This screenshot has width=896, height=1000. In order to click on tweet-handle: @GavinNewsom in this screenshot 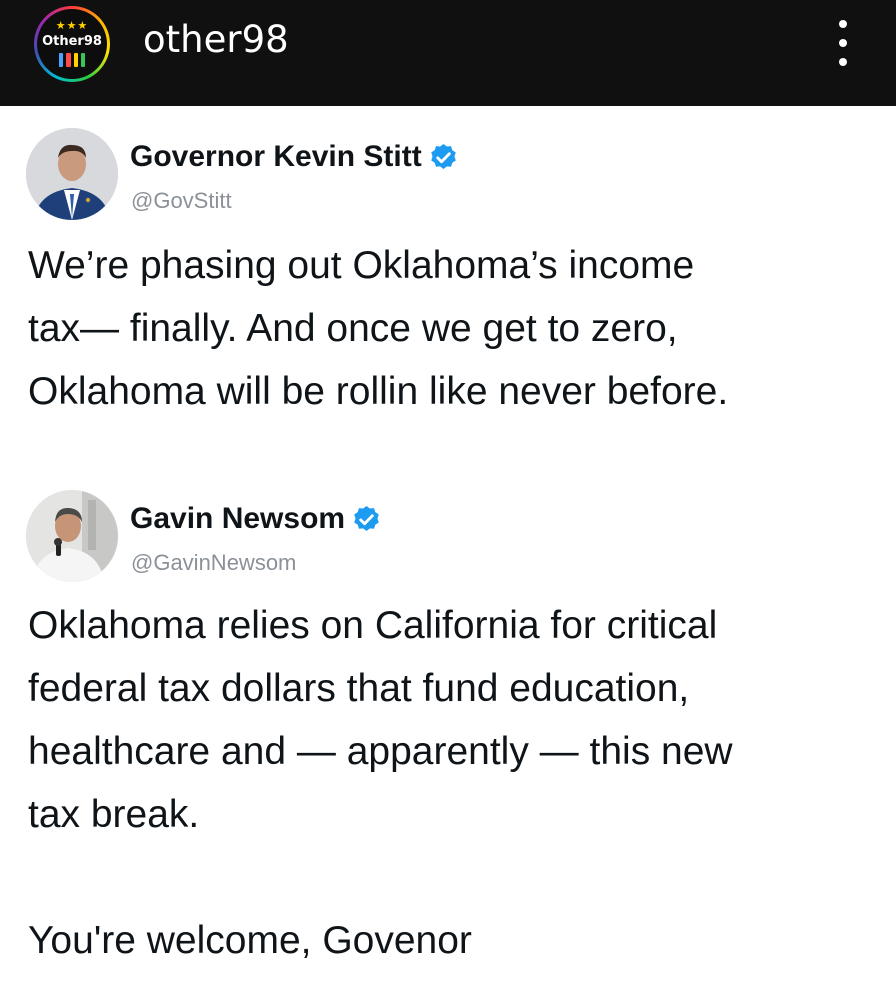, I will do `click(213, 563)`.